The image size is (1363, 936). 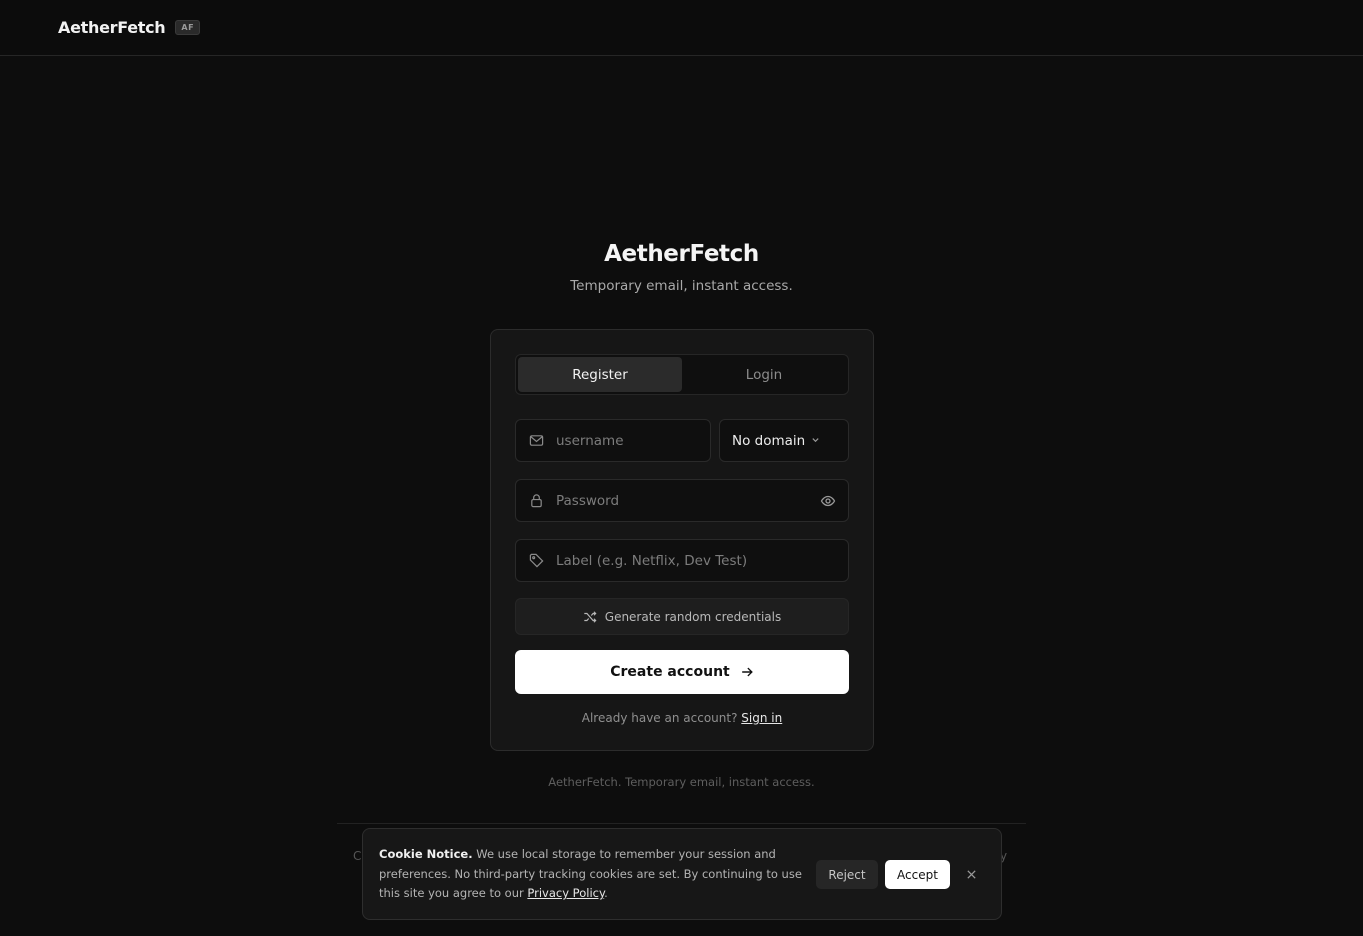 I want to click on label-input, so click(x=671, y=560).